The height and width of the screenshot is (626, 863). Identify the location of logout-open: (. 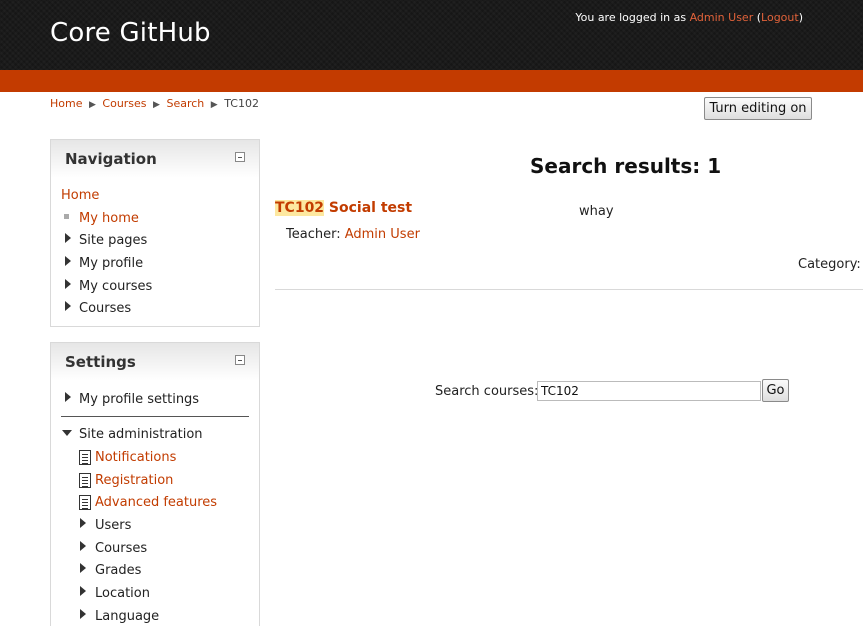
(757, 17).